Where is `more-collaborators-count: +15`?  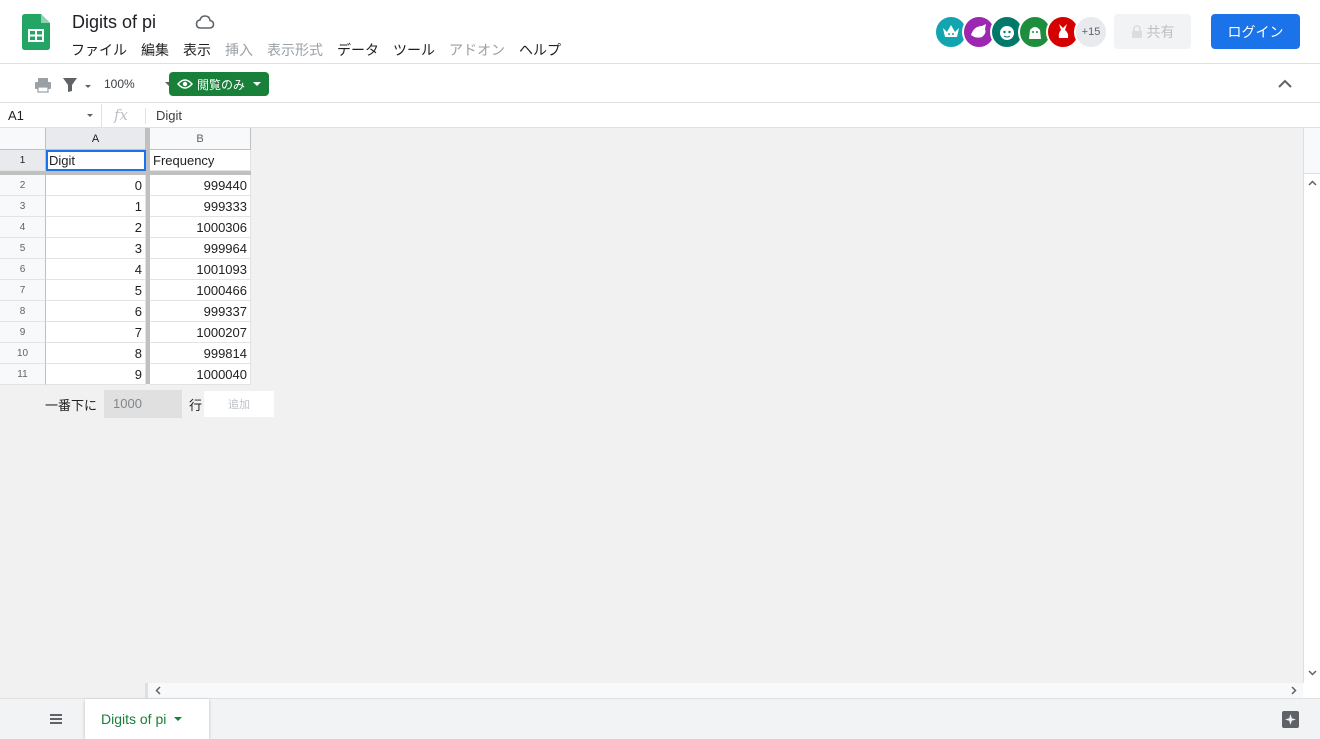
more-collaborators-count: +15 is located at coordinates (1091, 32).